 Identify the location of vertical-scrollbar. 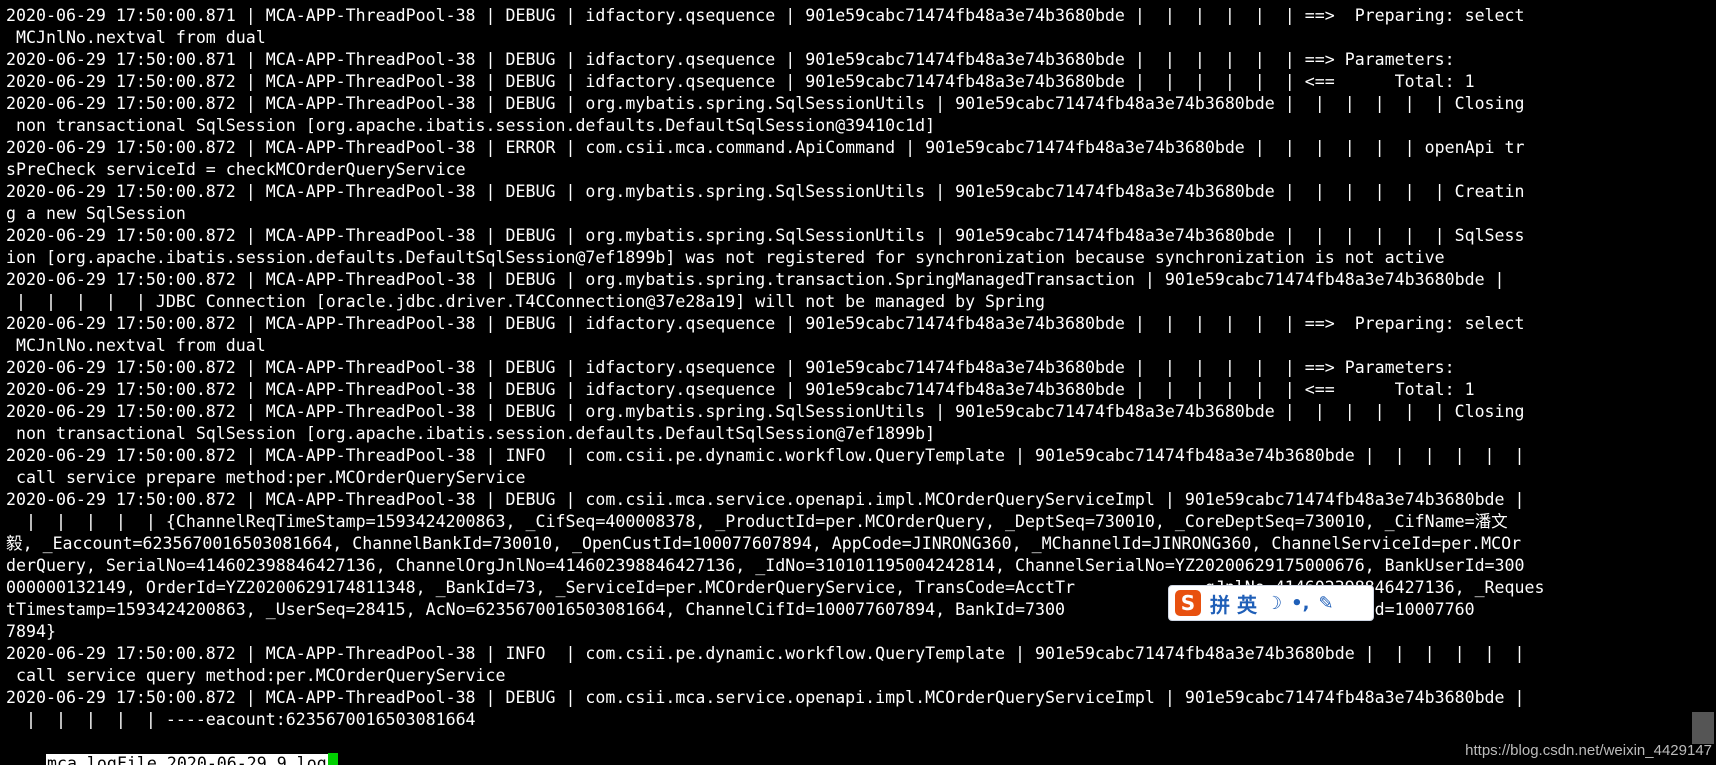
(1703, 382).